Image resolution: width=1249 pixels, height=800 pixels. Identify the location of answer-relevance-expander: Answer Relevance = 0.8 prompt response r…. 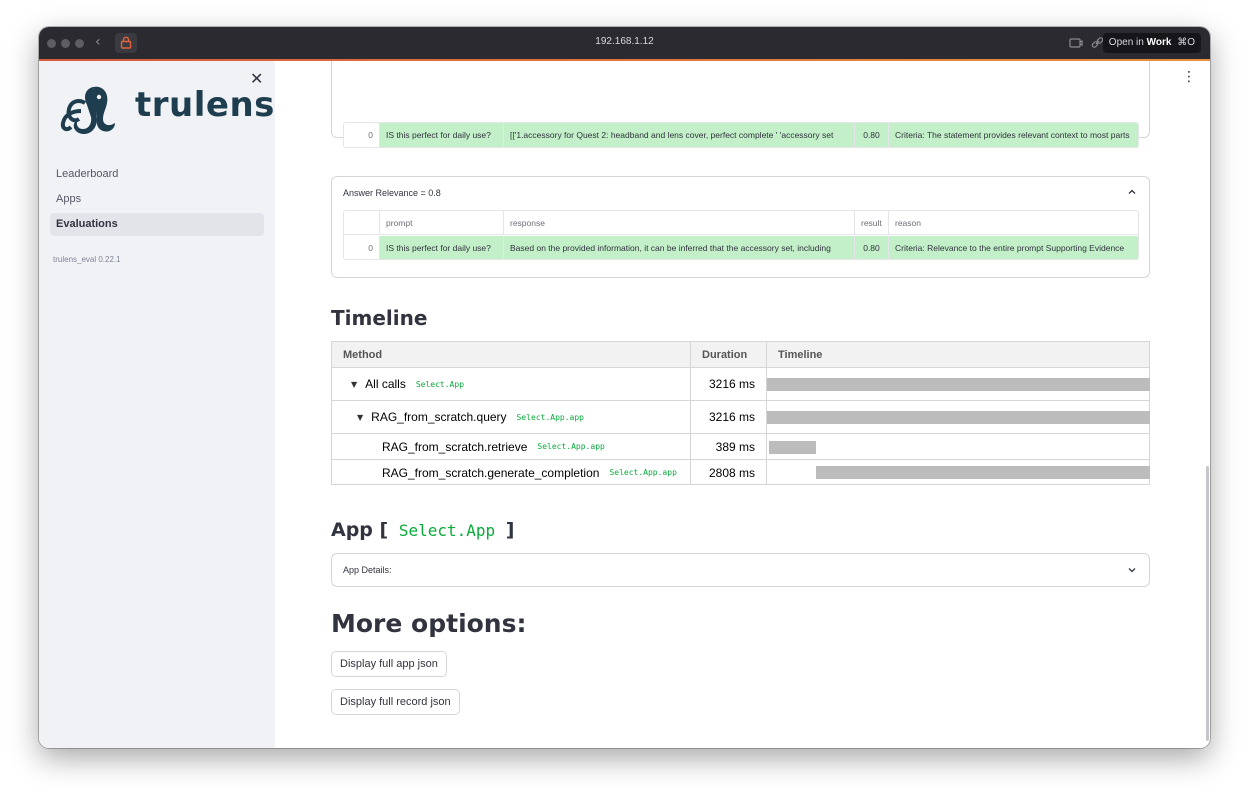
(740, 227).